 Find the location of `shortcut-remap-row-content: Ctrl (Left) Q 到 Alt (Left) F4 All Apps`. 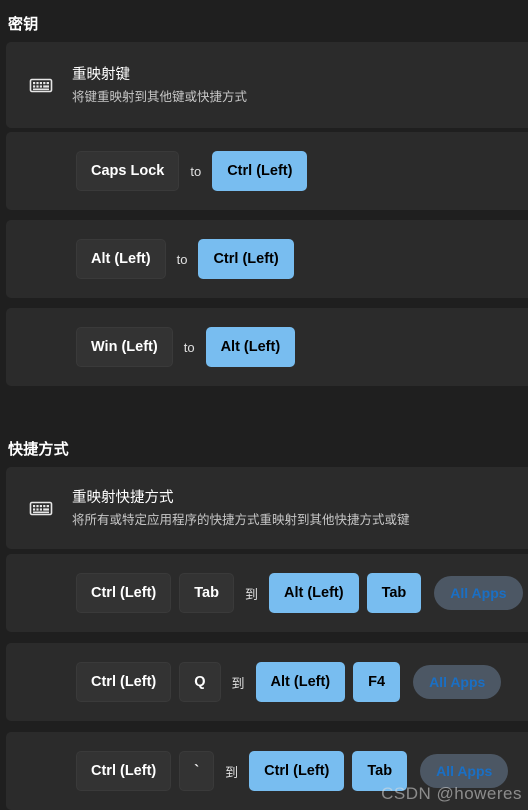

shortcut-remap-row-content: Ctrl (Left) Q 到 Alt (Left) F4 All Apps is located at coordinates (267, 682).